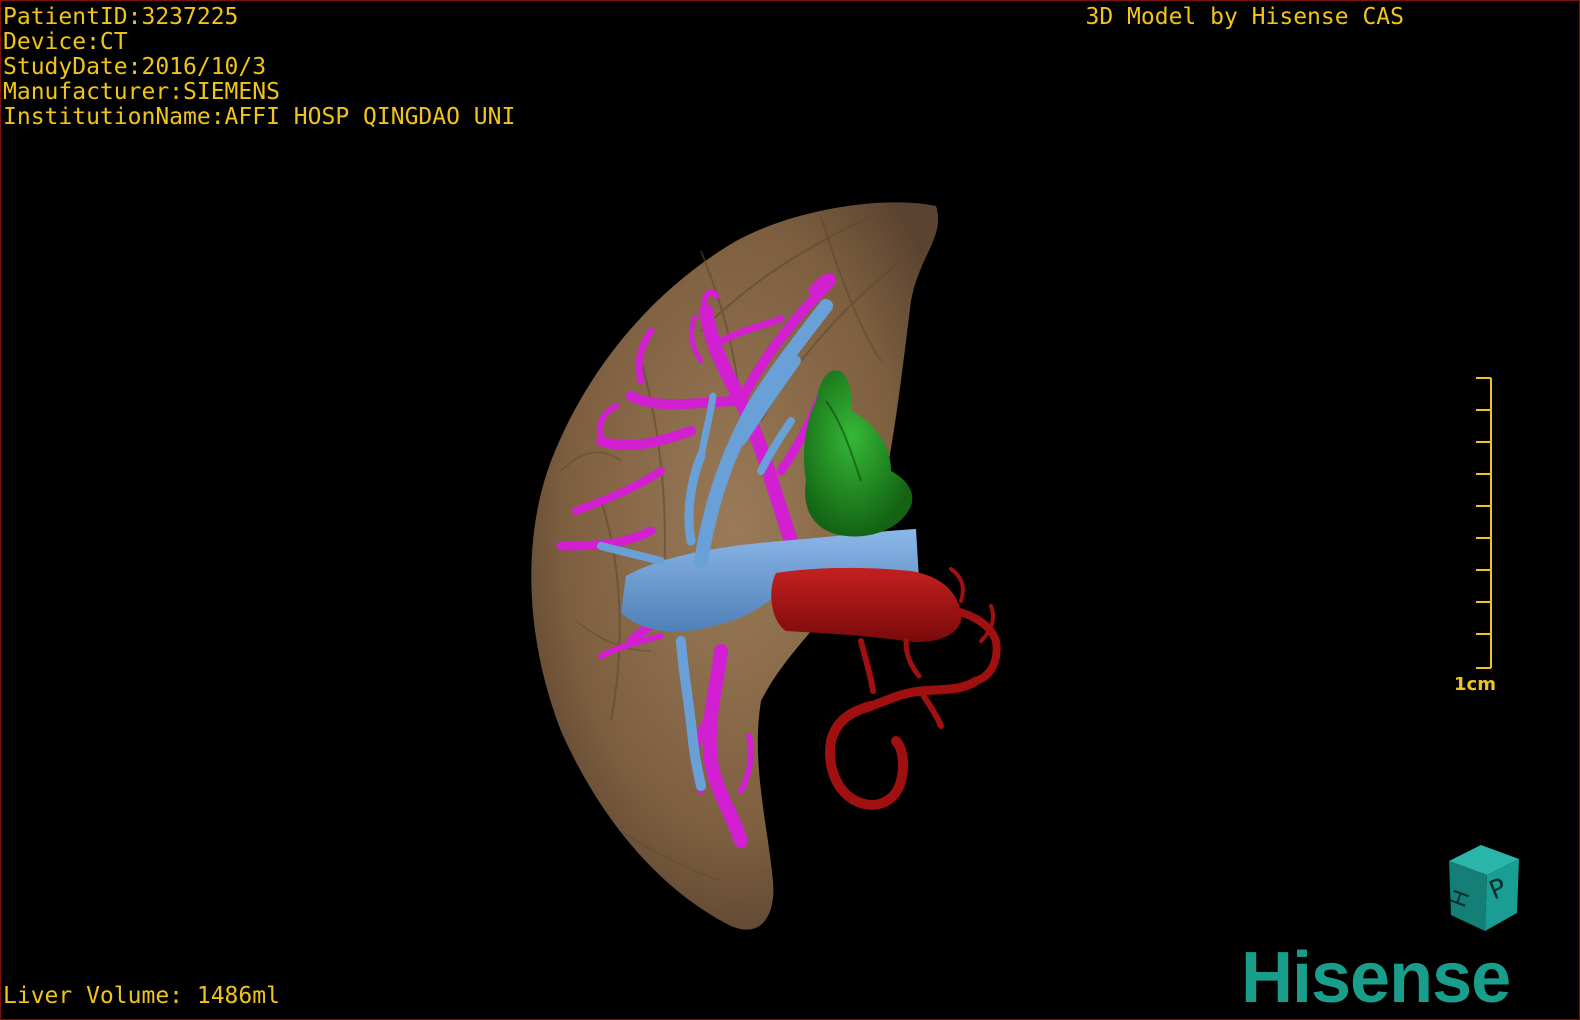  What do you see at coordinates (141, 92) in the screenshot?
I see `manufacturer: Manufacturer:SIEMENS` at bounding box center [141, 92].